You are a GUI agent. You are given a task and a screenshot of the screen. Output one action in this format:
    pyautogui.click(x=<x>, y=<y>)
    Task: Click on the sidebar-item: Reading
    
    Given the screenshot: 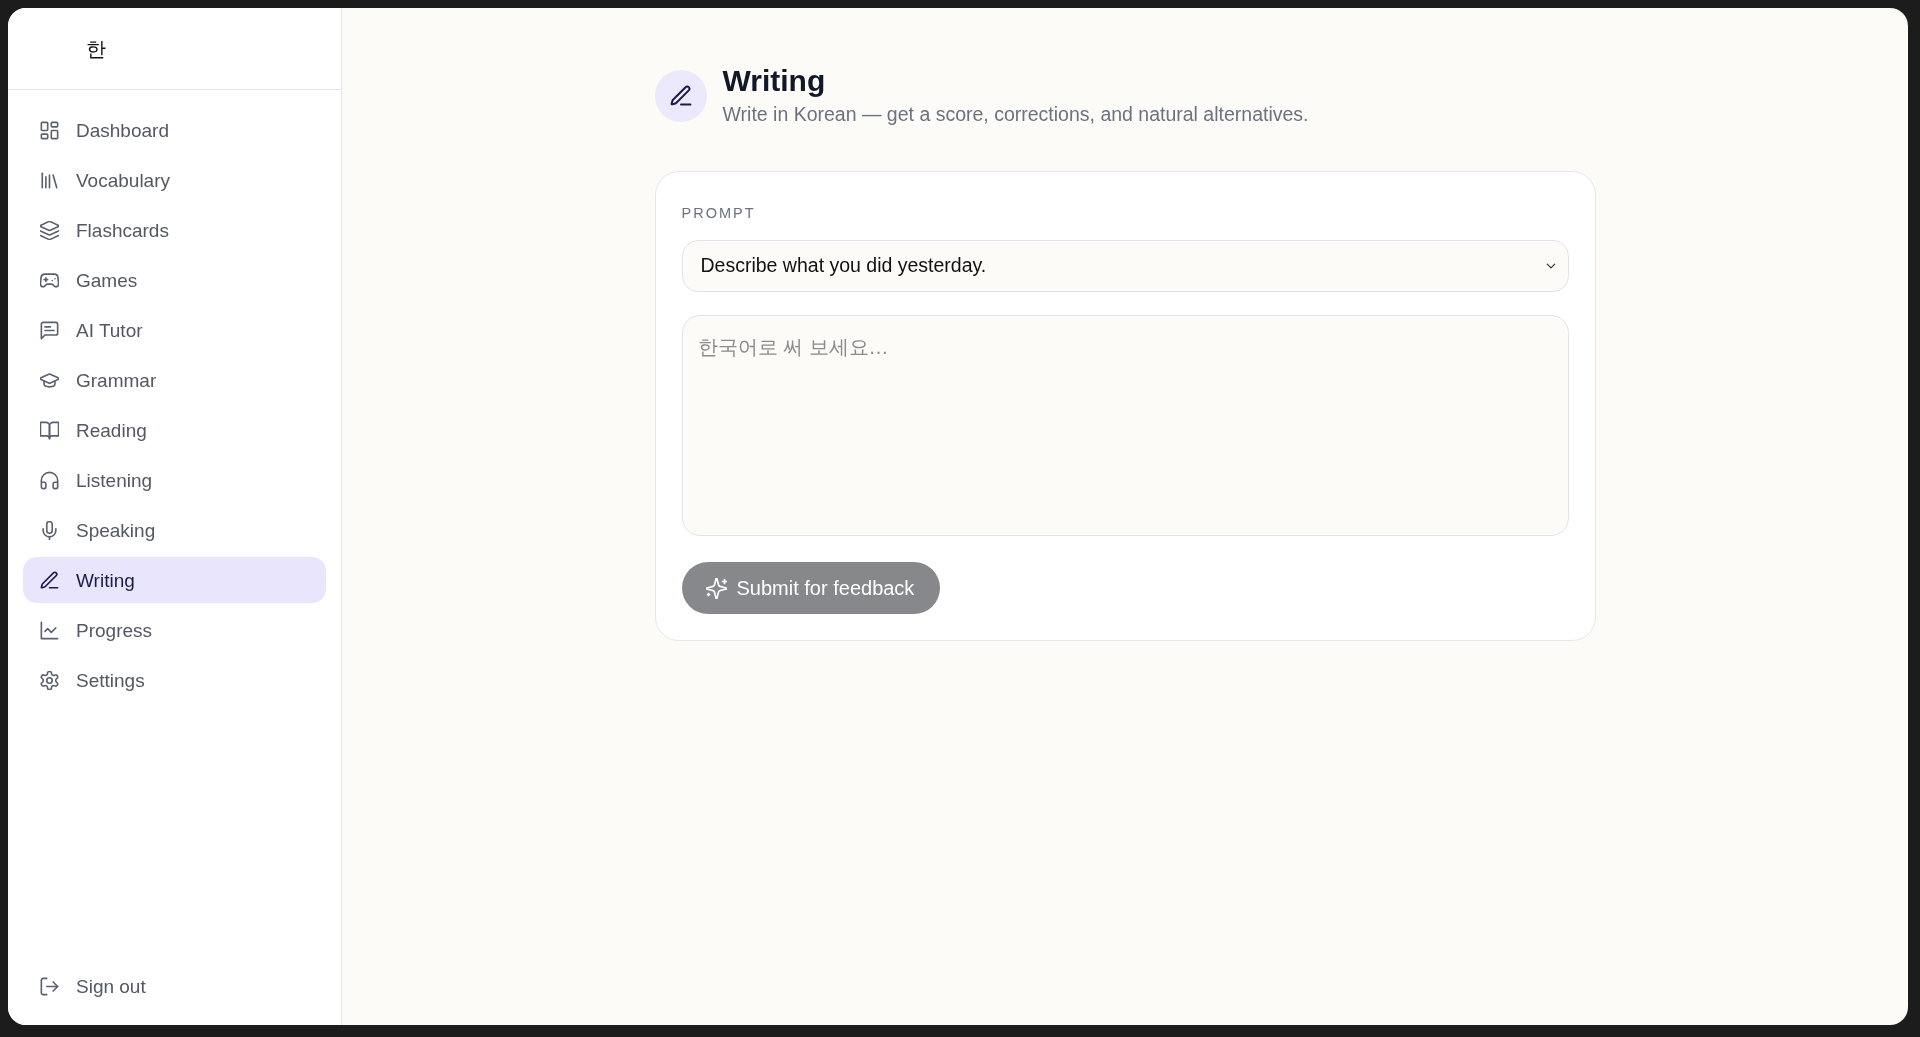 What is the action you would take?
    pyautogui.click(x=174, y=430)
    